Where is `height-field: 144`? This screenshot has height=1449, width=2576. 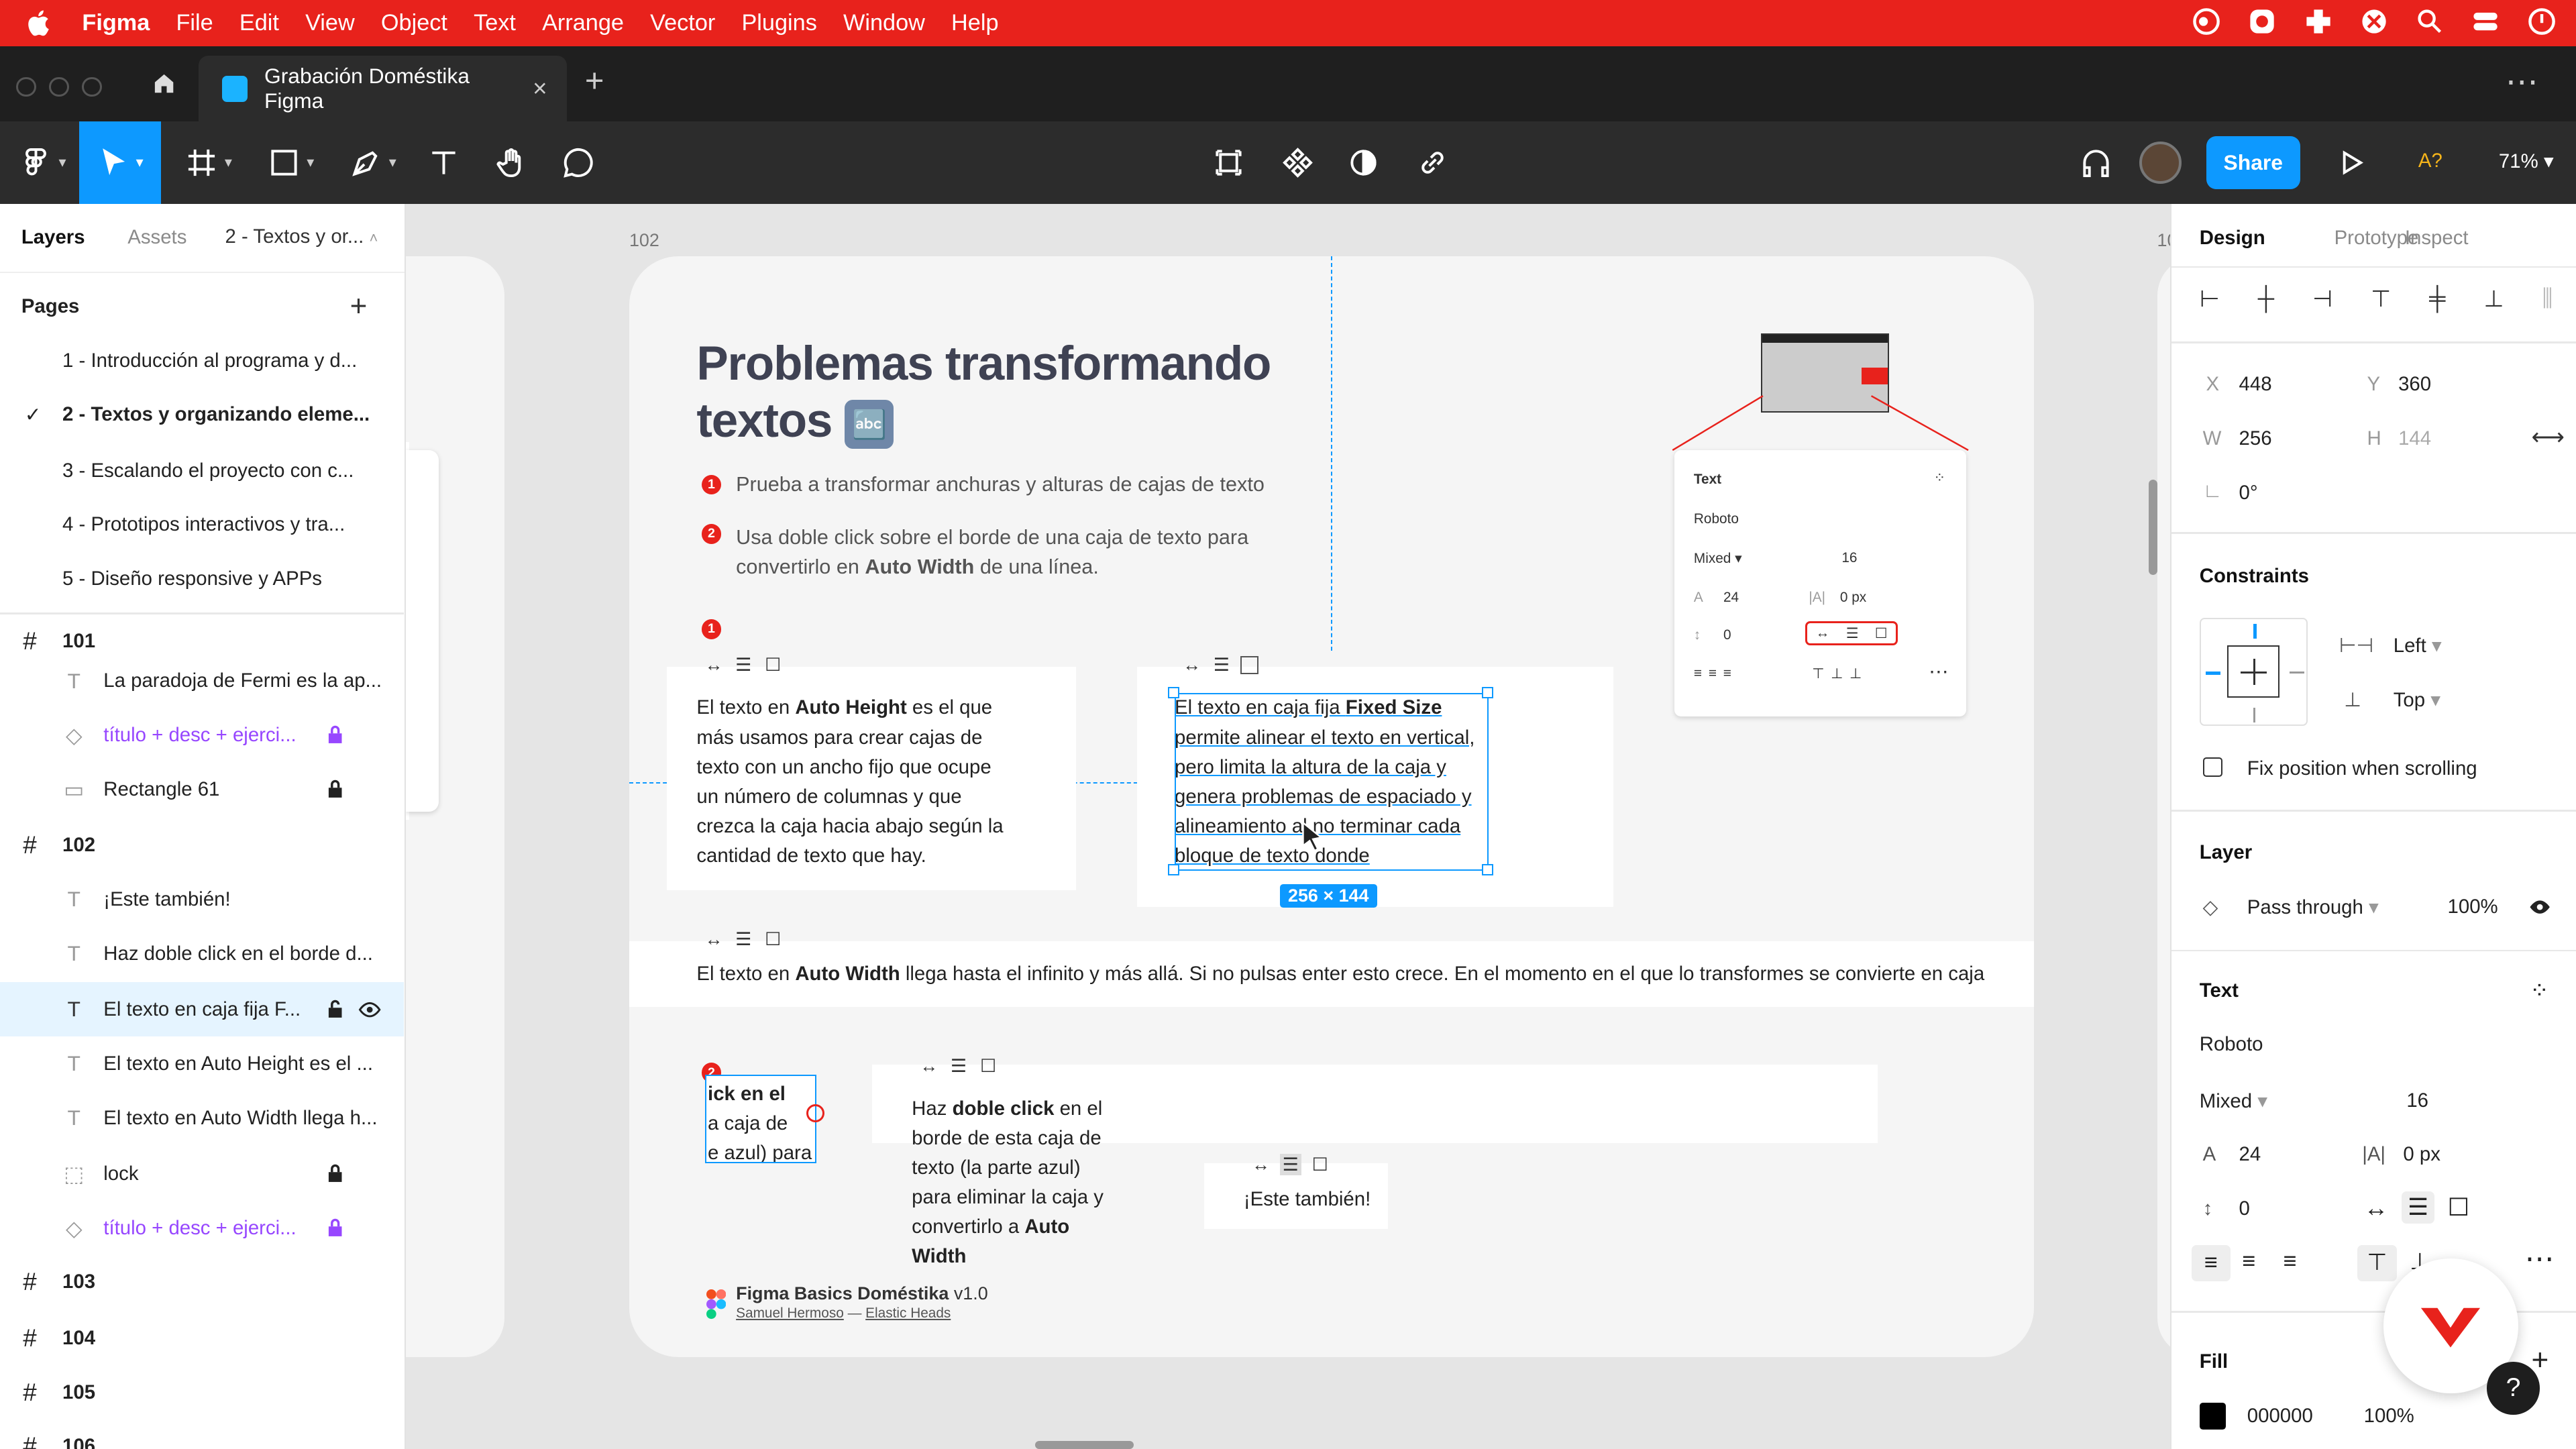
height-field: 144 is located at coordinates (2414, 438).